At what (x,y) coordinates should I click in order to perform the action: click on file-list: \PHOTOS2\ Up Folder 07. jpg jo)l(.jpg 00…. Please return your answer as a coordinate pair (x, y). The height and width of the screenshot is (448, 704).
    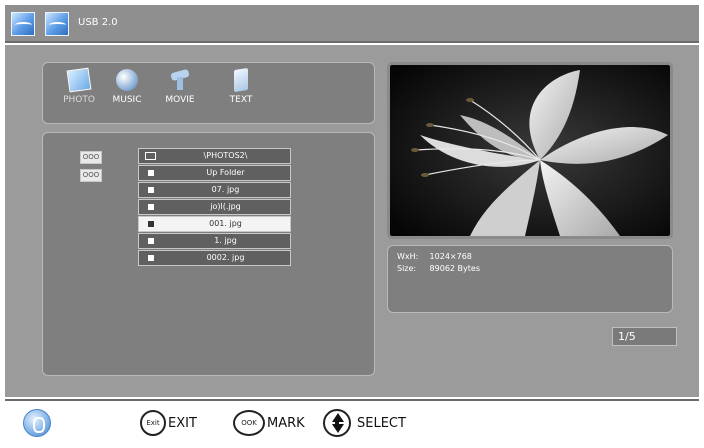
    Looking at the image, I should click on (214, 207).